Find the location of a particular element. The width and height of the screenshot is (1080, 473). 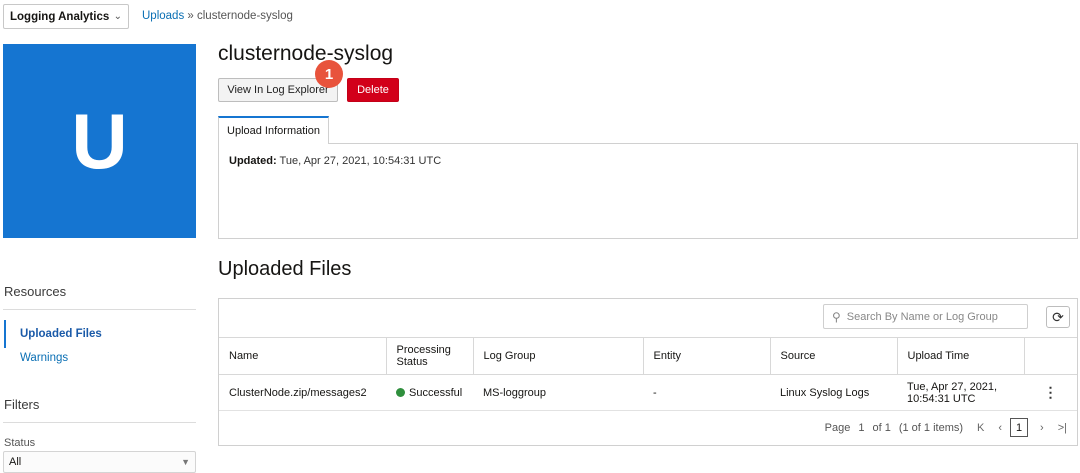

search-icon: ⚲ is located at coordinates (836, 316).